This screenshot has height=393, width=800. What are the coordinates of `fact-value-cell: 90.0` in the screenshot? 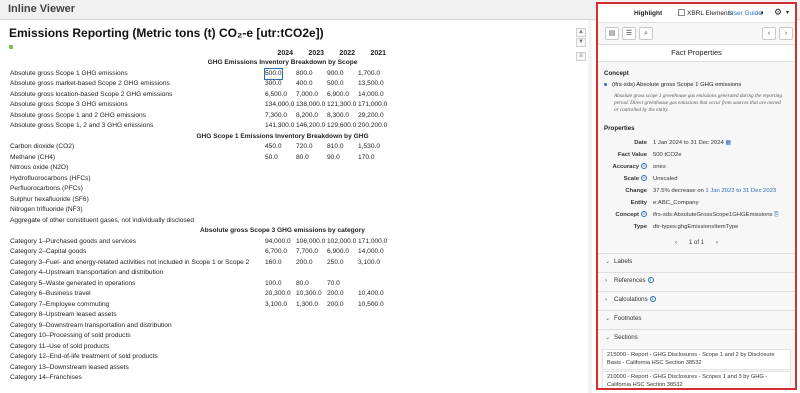 It's located at (333, 158).